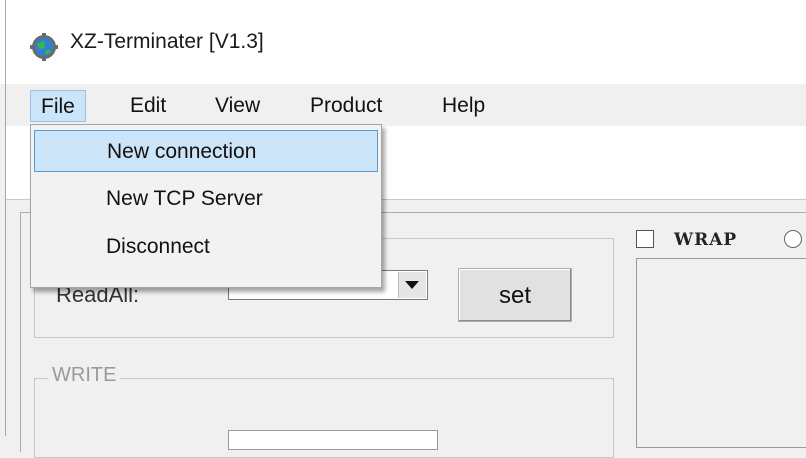  I want to click on menu-product: Product, so click(346, 106).